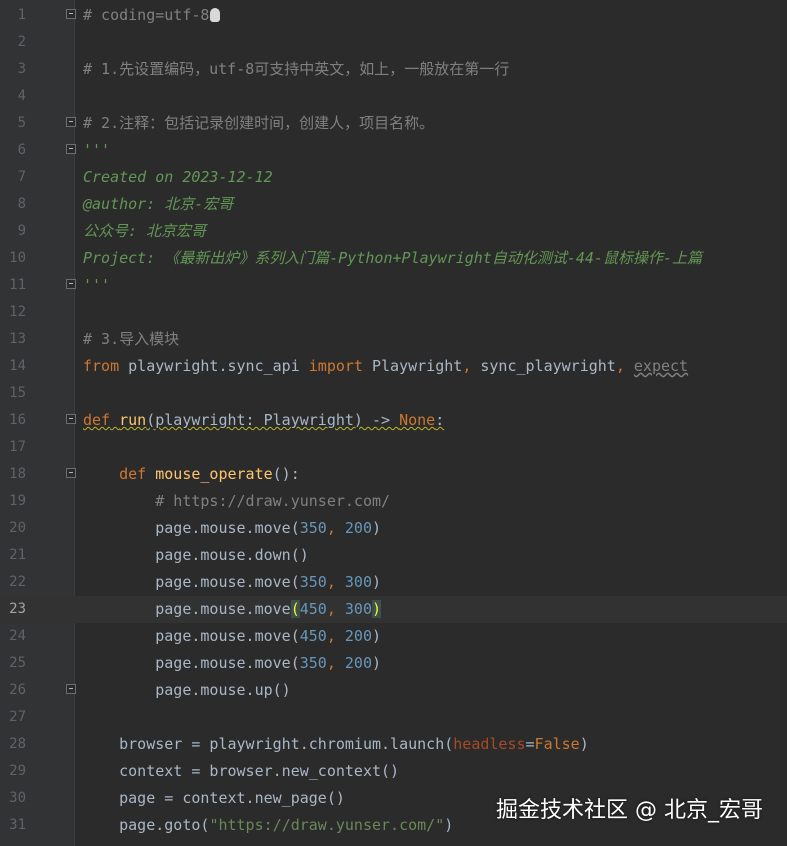 This screenshot has width=787, height=846. Describe the element at coordinates (17, 501) in the screenshot. I see `line-number: 19` at that location.